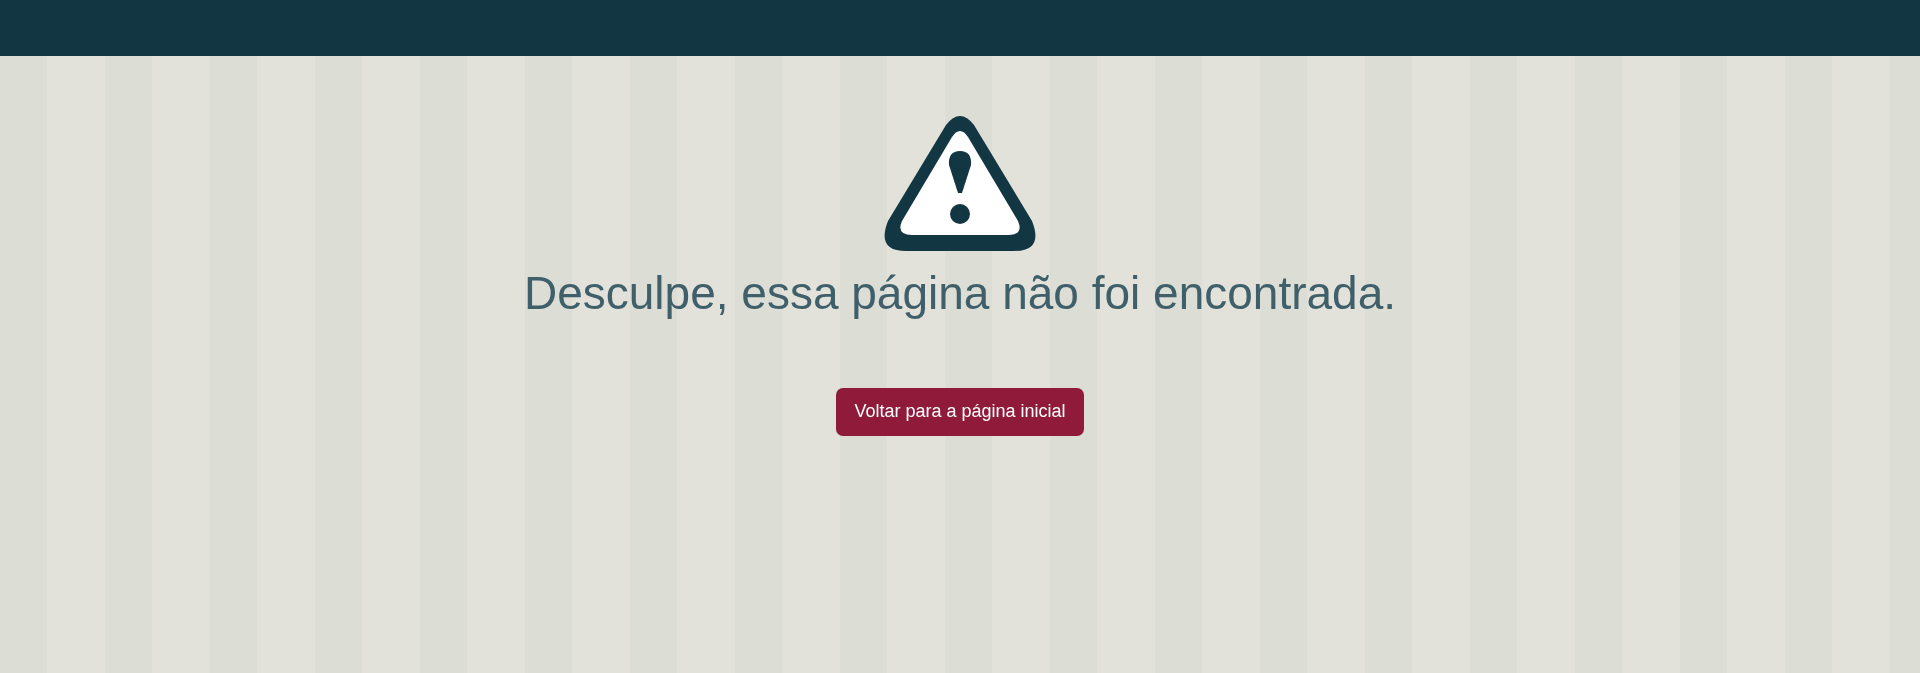  I want to click on home-button: Voltar para a página inicial, so click(960, 411).